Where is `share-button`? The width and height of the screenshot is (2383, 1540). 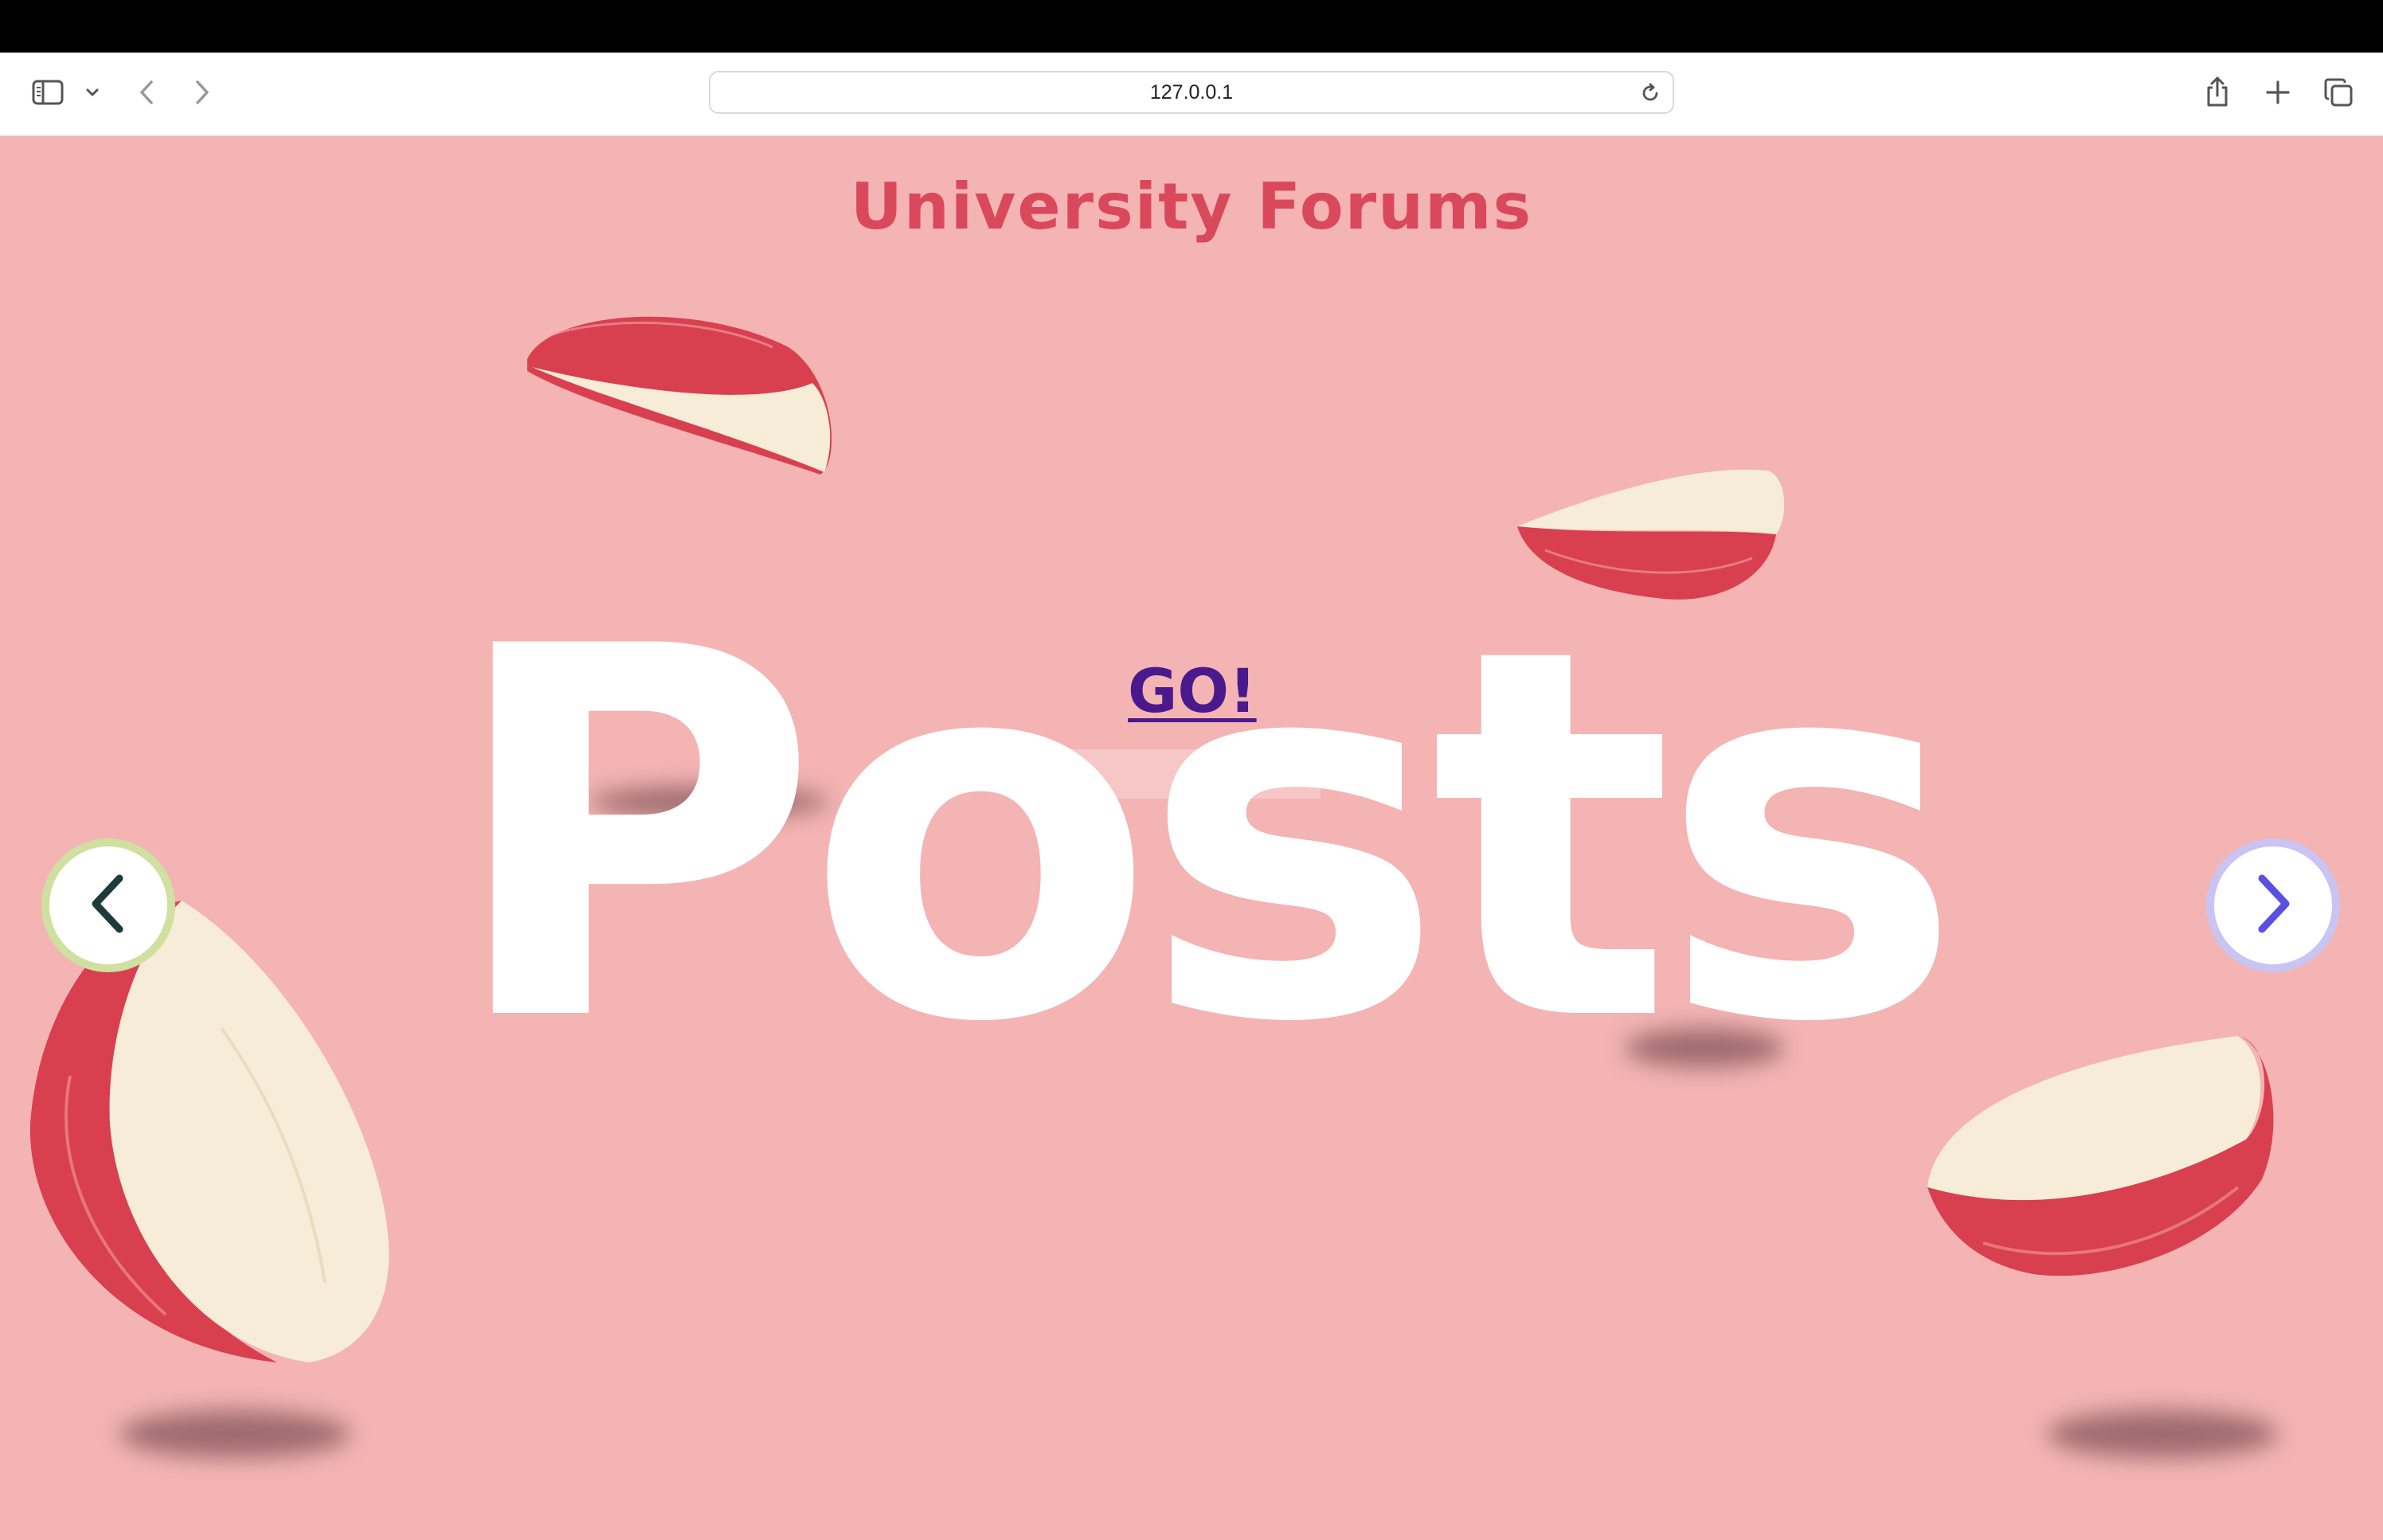
share-button is located at coordinates (2217, 91).